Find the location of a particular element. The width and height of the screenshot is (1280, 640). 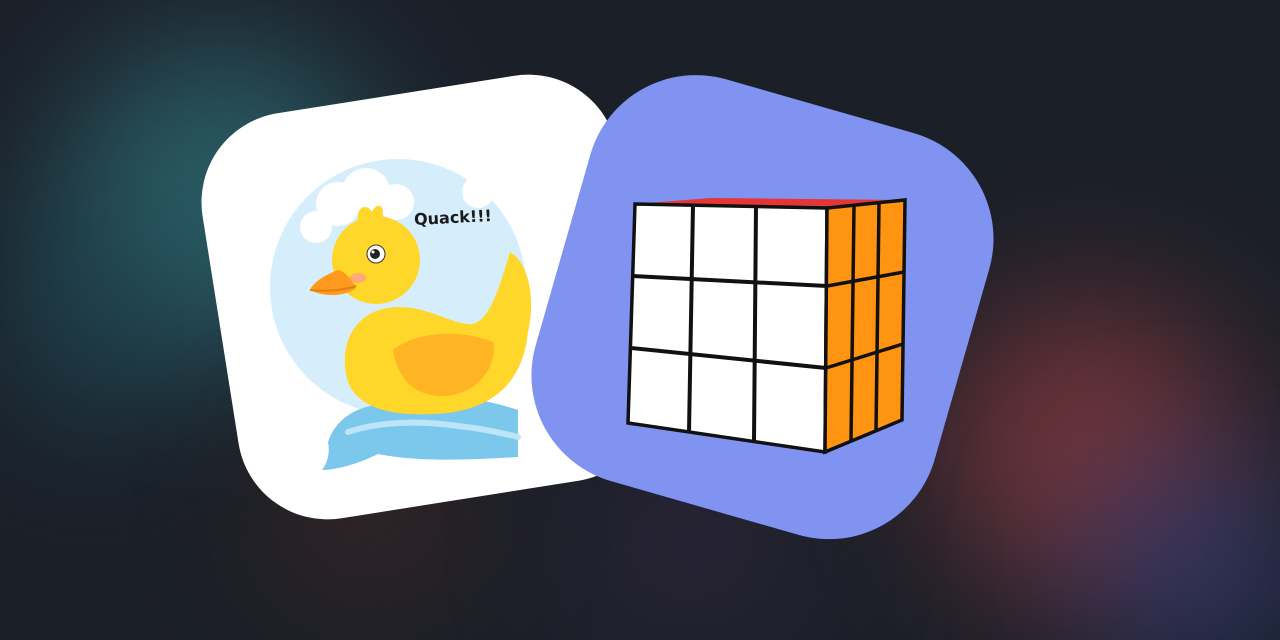

quack-speech-text: Quack!!! is located at coordinates (453, 217).